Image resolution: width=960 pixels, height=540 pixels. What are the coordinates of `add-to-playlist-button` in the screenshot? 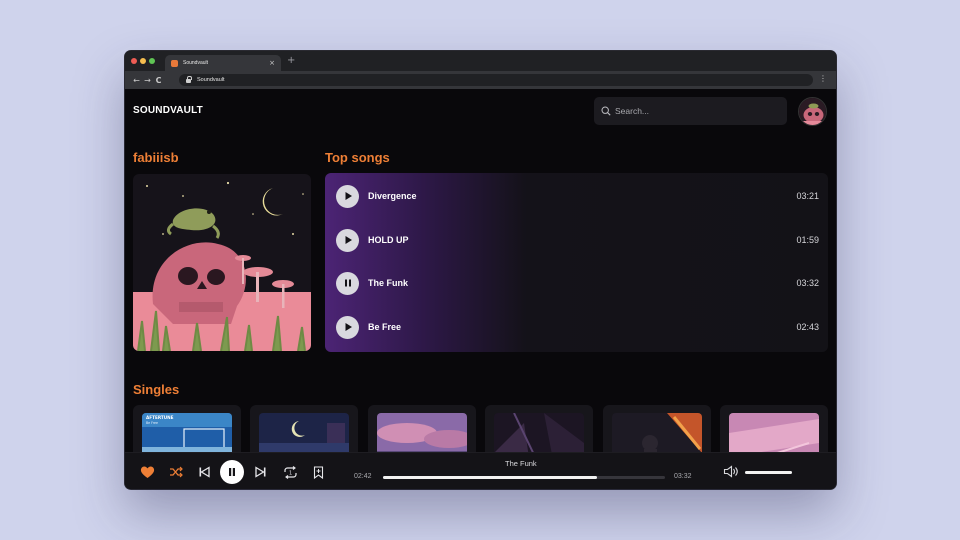 It's located at (318, 472).